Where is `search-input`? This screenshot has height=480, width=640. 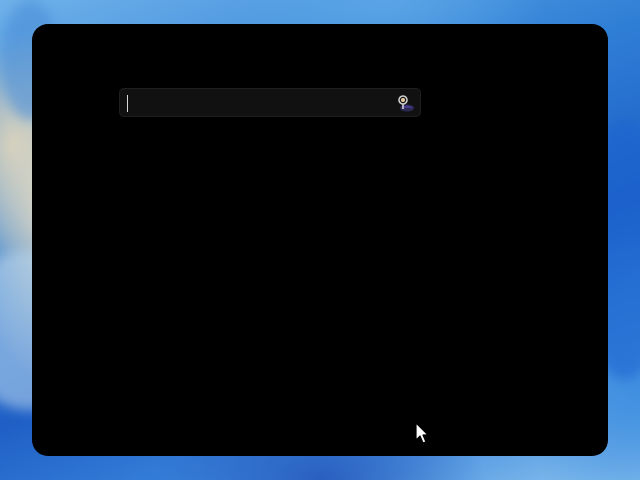
search-input is located at coordinates (259, 102).